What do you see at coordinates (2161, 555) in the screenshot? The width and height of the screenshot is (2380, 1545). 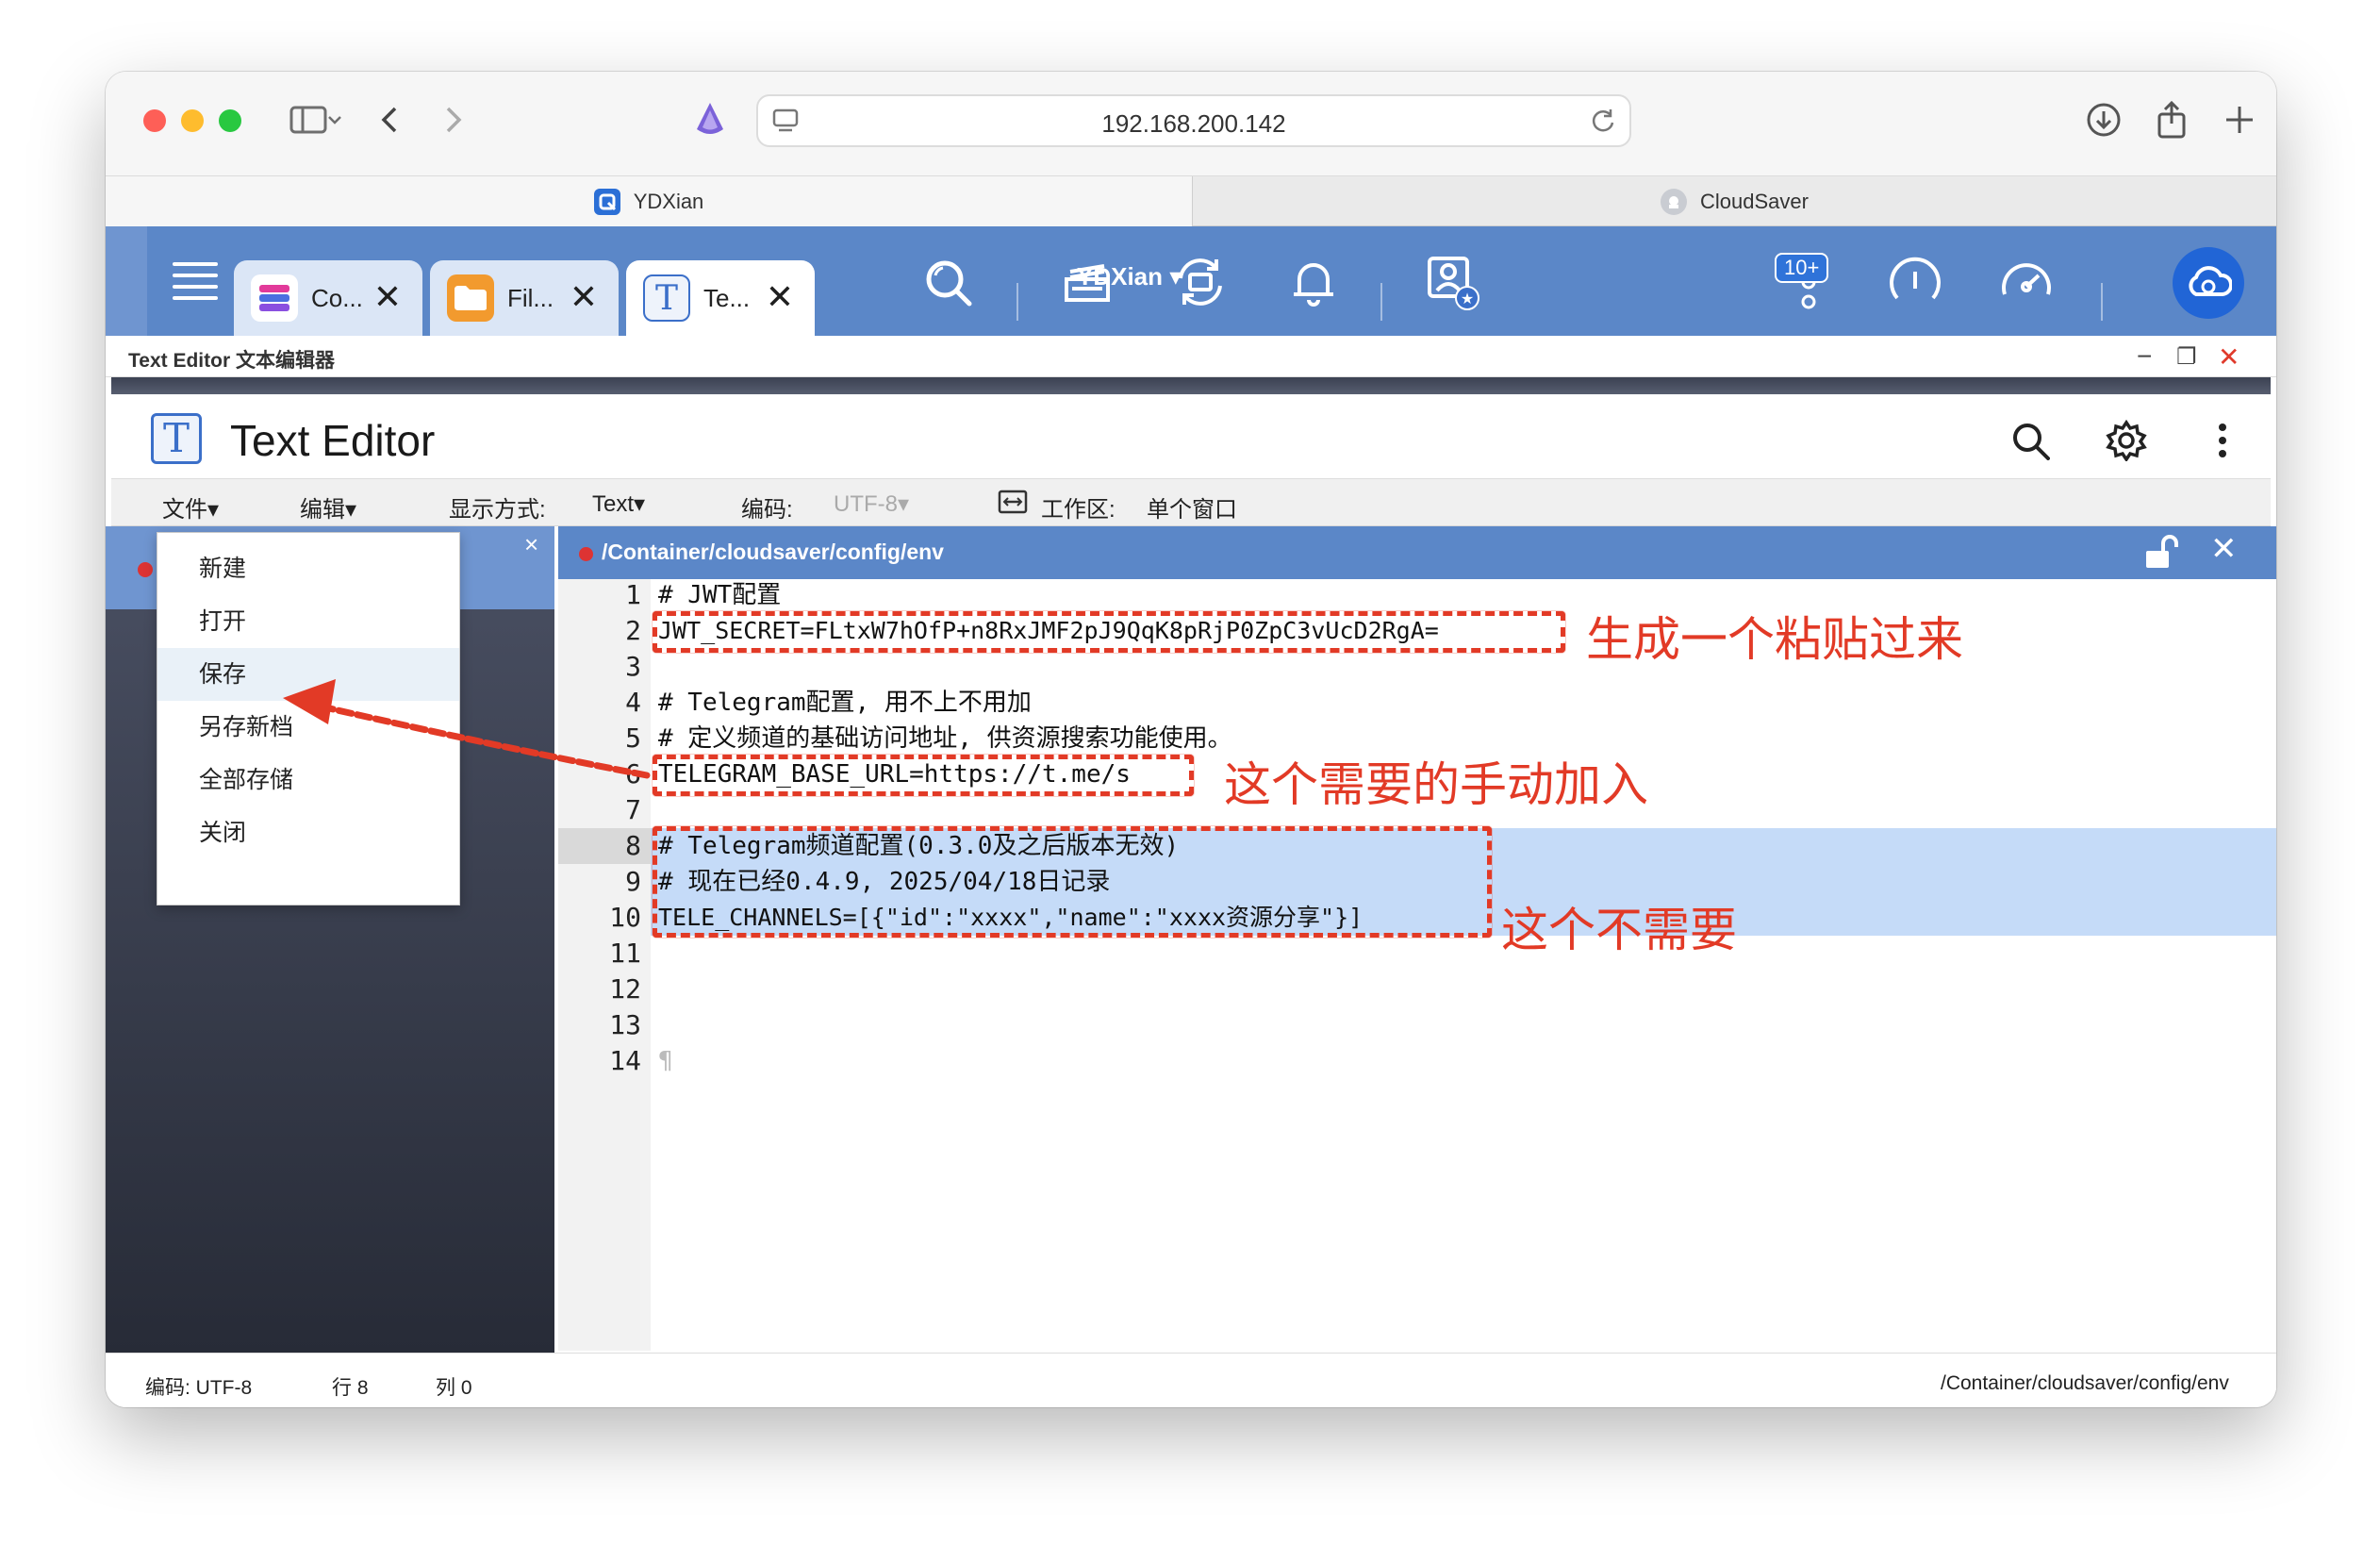 I see `unlock-icon` at bounding box center [2161, 555].